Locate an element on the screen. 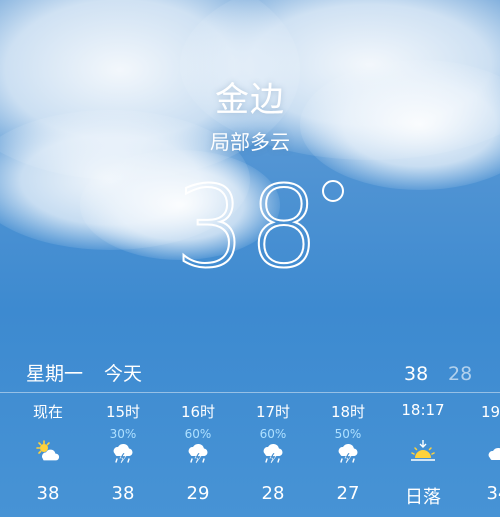 The width and height of the screenshot is (500, 517). partly-cloudy-icon is located at coordinates (48, 452).